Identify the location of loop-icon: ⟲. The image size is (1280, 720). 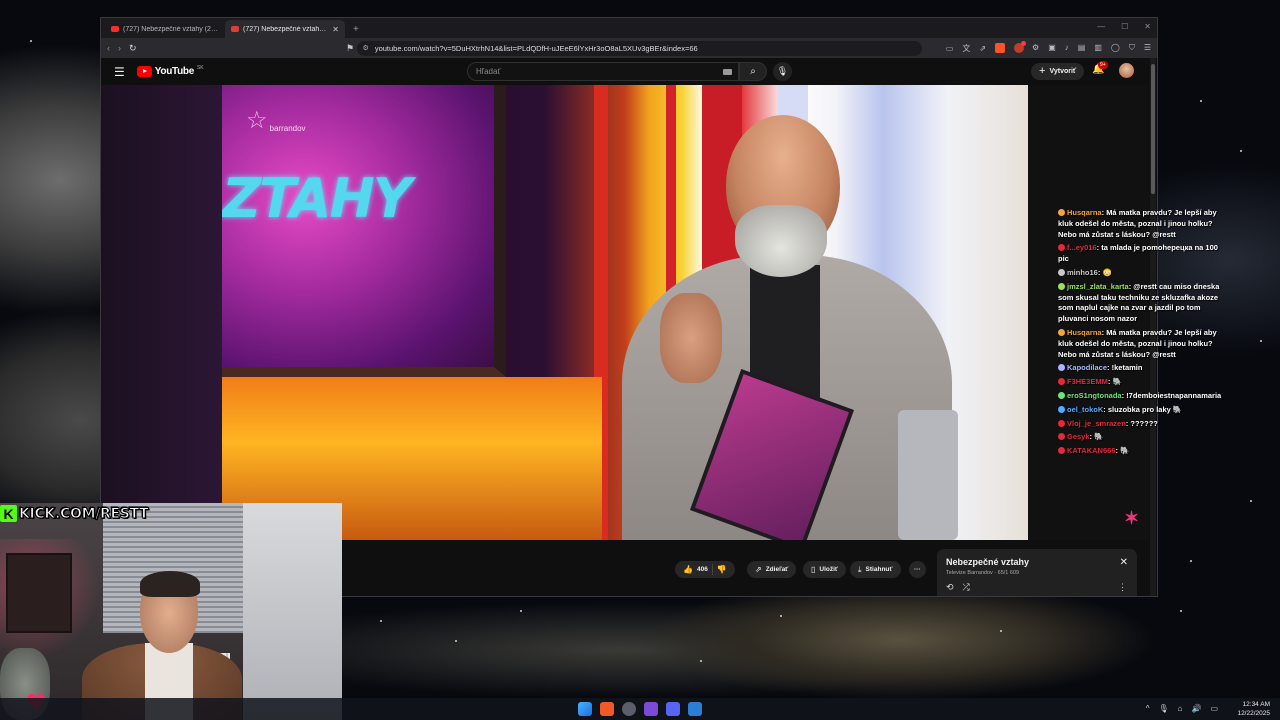
(950, 587).